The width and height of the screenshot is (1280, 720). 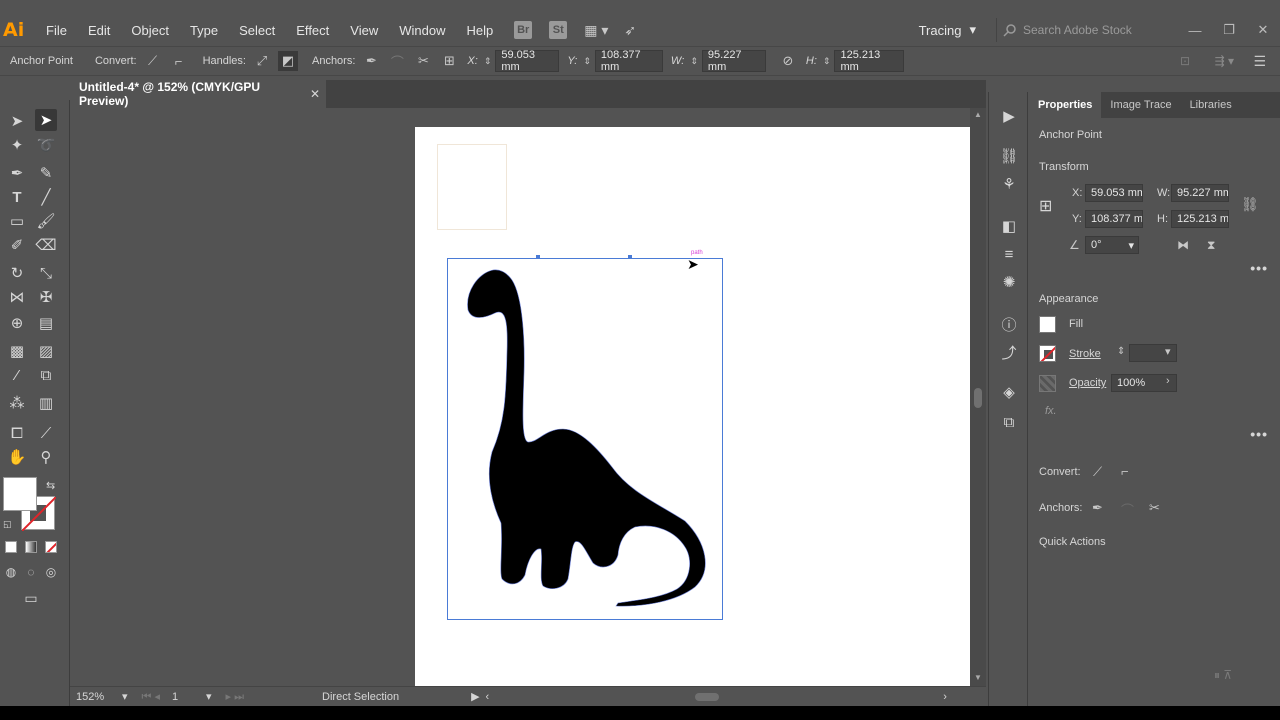 What do you see at coordinates (11, 547) in the screenshot?
I see `color-mode-icon` at bounding box center [11, 547].